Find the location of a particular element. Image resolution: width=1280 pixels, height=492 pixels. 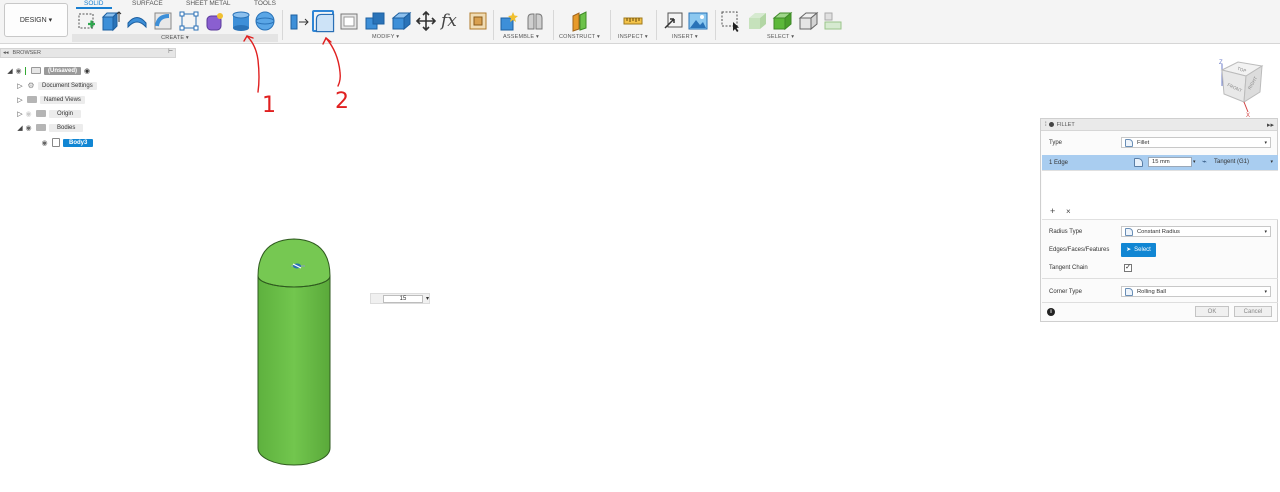

radius-type-dropdown: Constant Radius ▾ is located at coordinates (1196, 231).